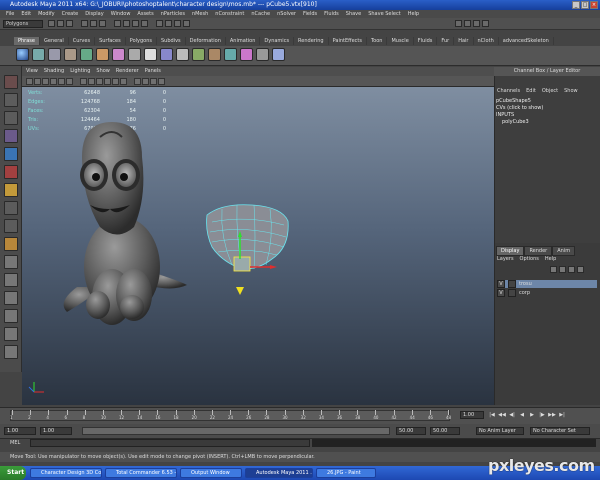 This screenshot has height=480, width=600. I want to click on cvs-toggle: CVs (click to show), so click(547, 108).